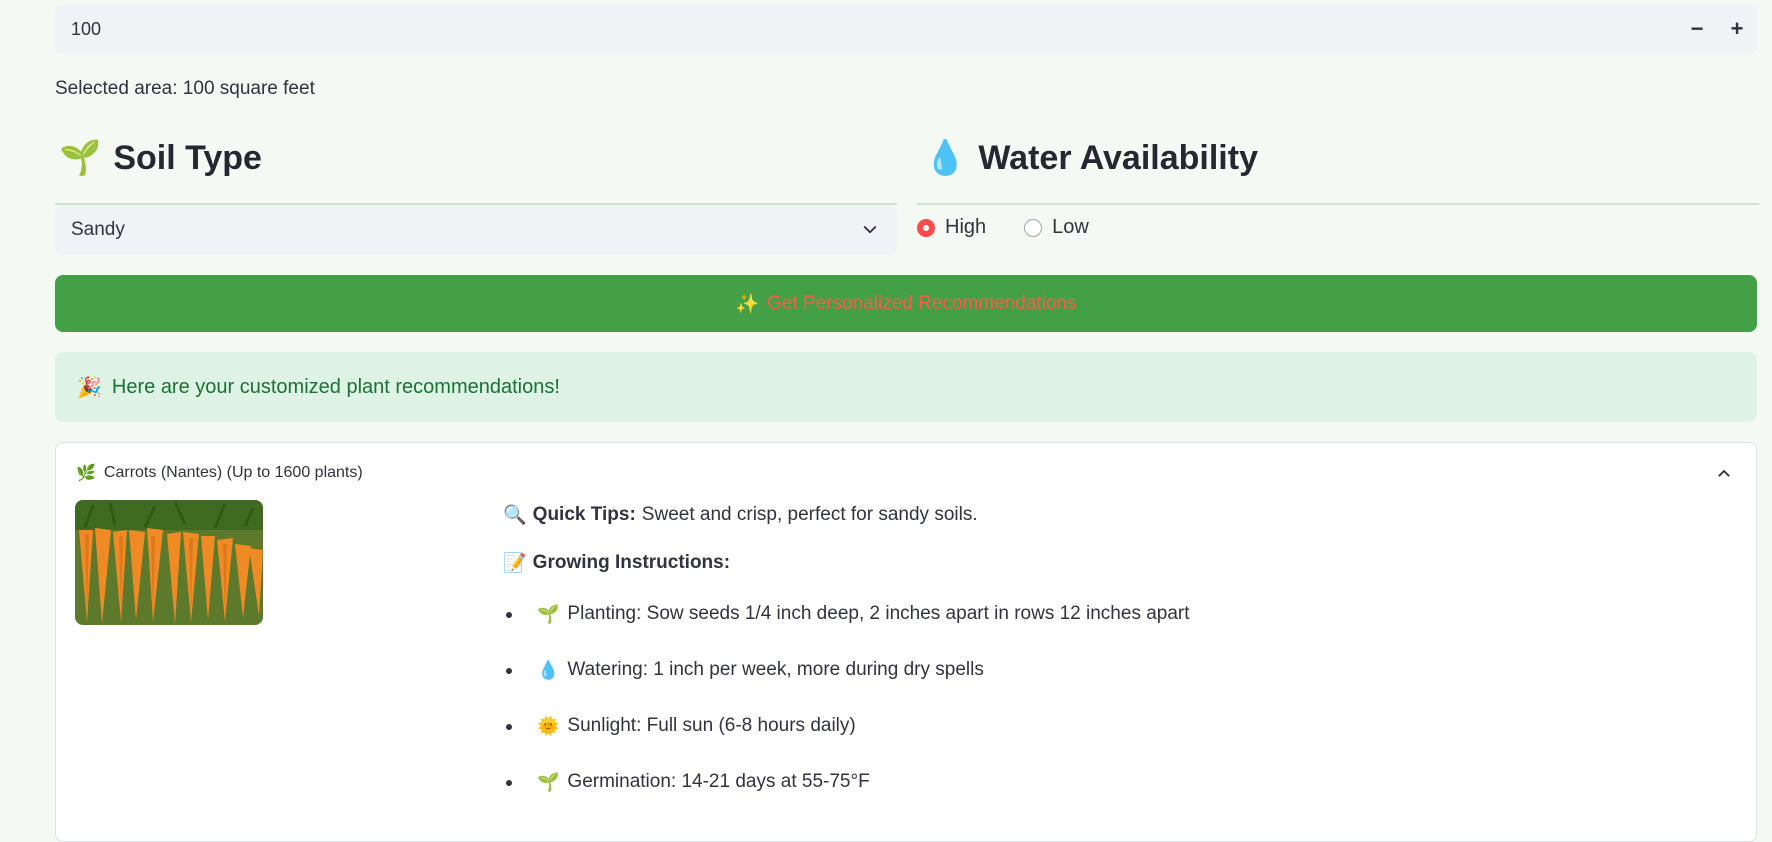  What do you see at coordinates (1070, 227) in the screenshot?
I see `radio-low-label: Low` at bounding box center [1070, 227].